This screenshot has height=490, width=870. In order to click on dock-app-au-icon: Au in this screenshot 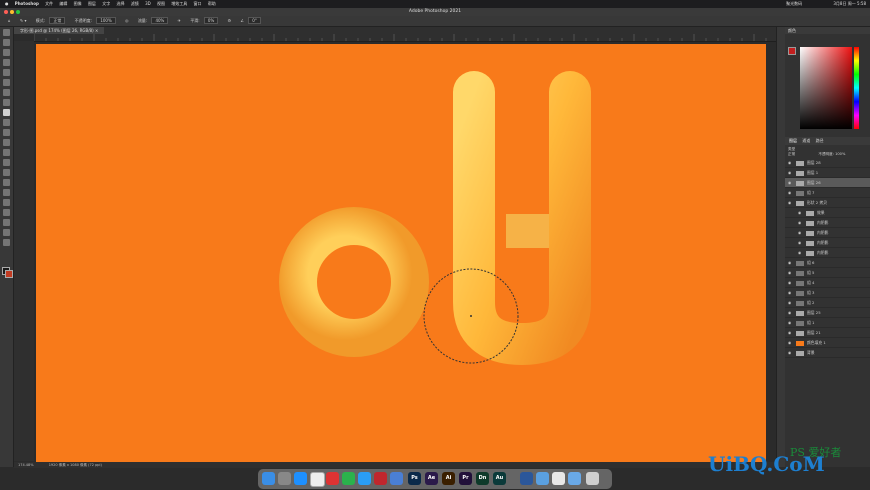, I will do `click(499, 478)`.